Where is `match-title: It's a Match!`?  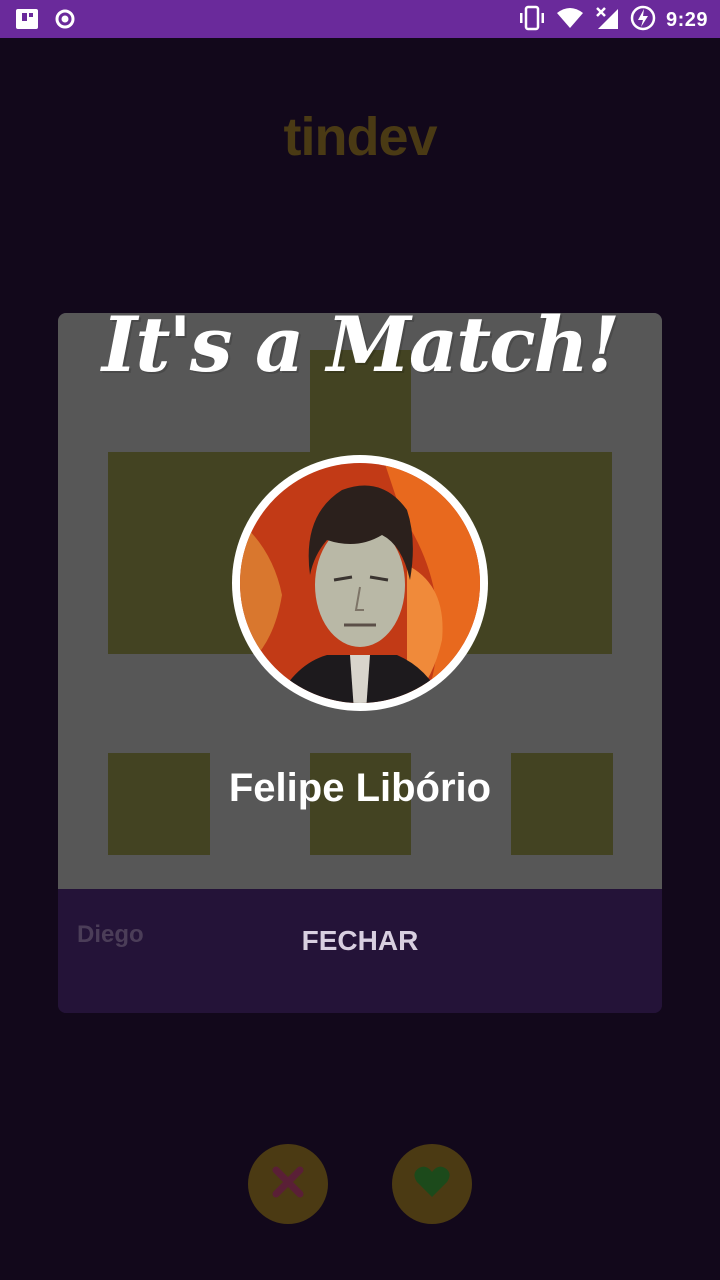 match-title: It's a Match! is located at coordinates (360, 344).